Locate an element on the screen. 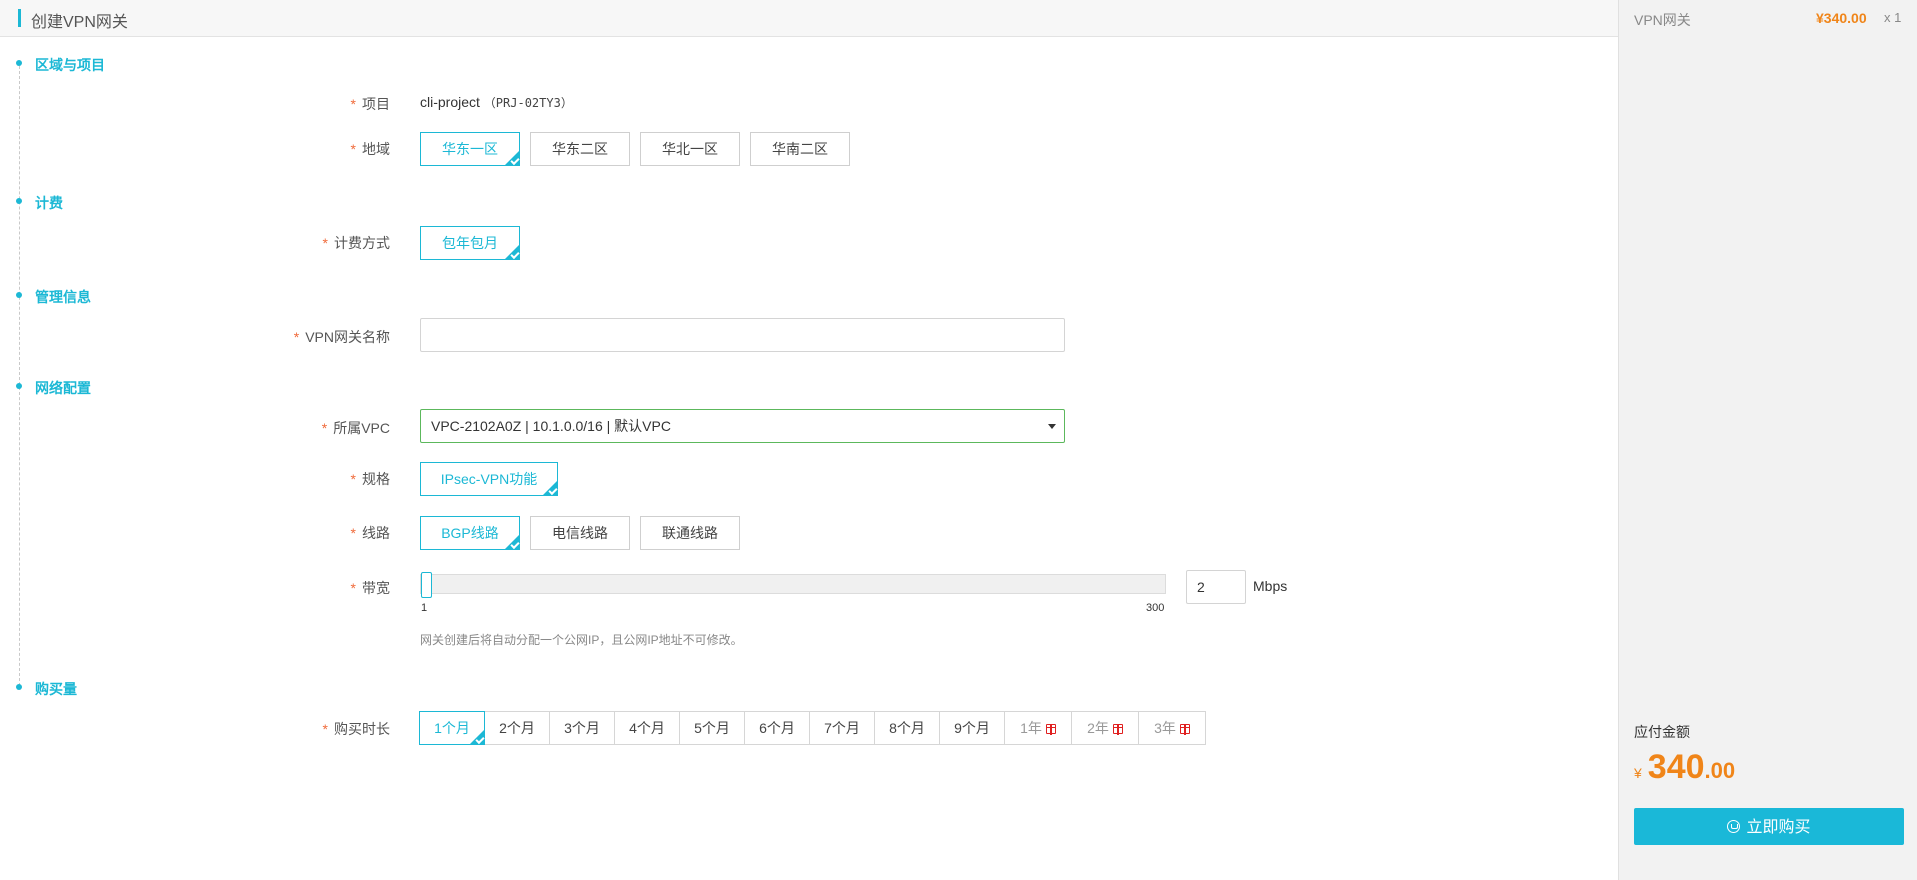 This screenshot has height=880, width=1917. duration-option-9: 1年 is located at coordinates (1038, 728).